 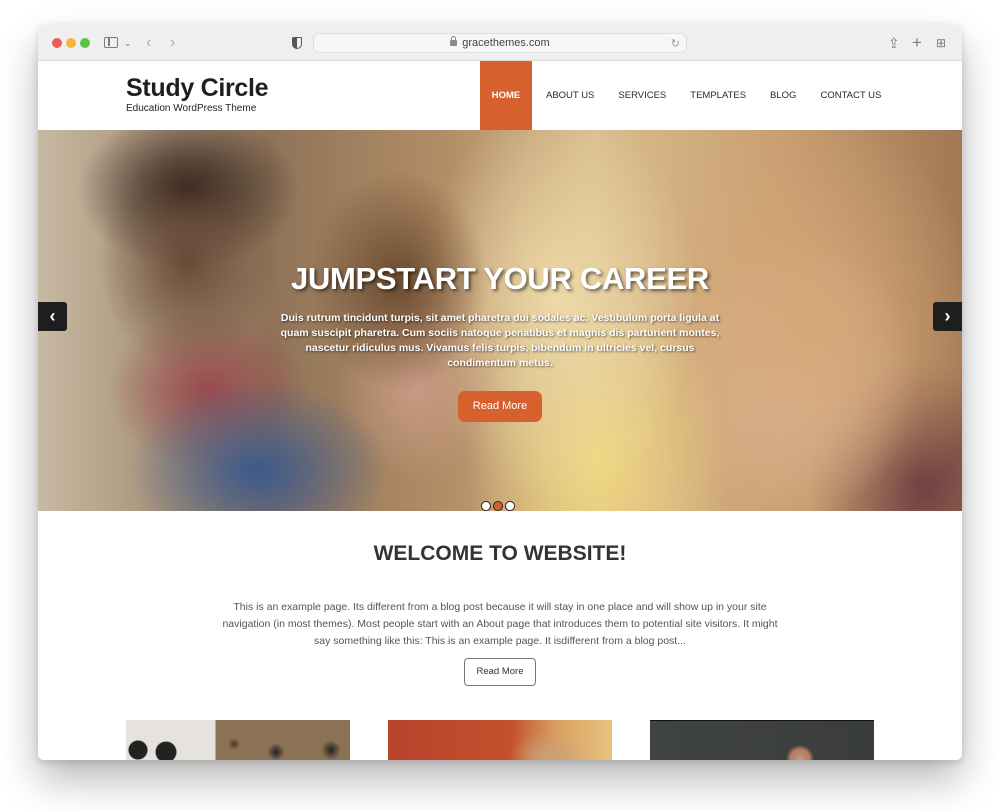 What do you see at coordinates (941, 43) in the screenshot?
I see `tab-overview-icon: ⊞` at bounding box center [941, 43].